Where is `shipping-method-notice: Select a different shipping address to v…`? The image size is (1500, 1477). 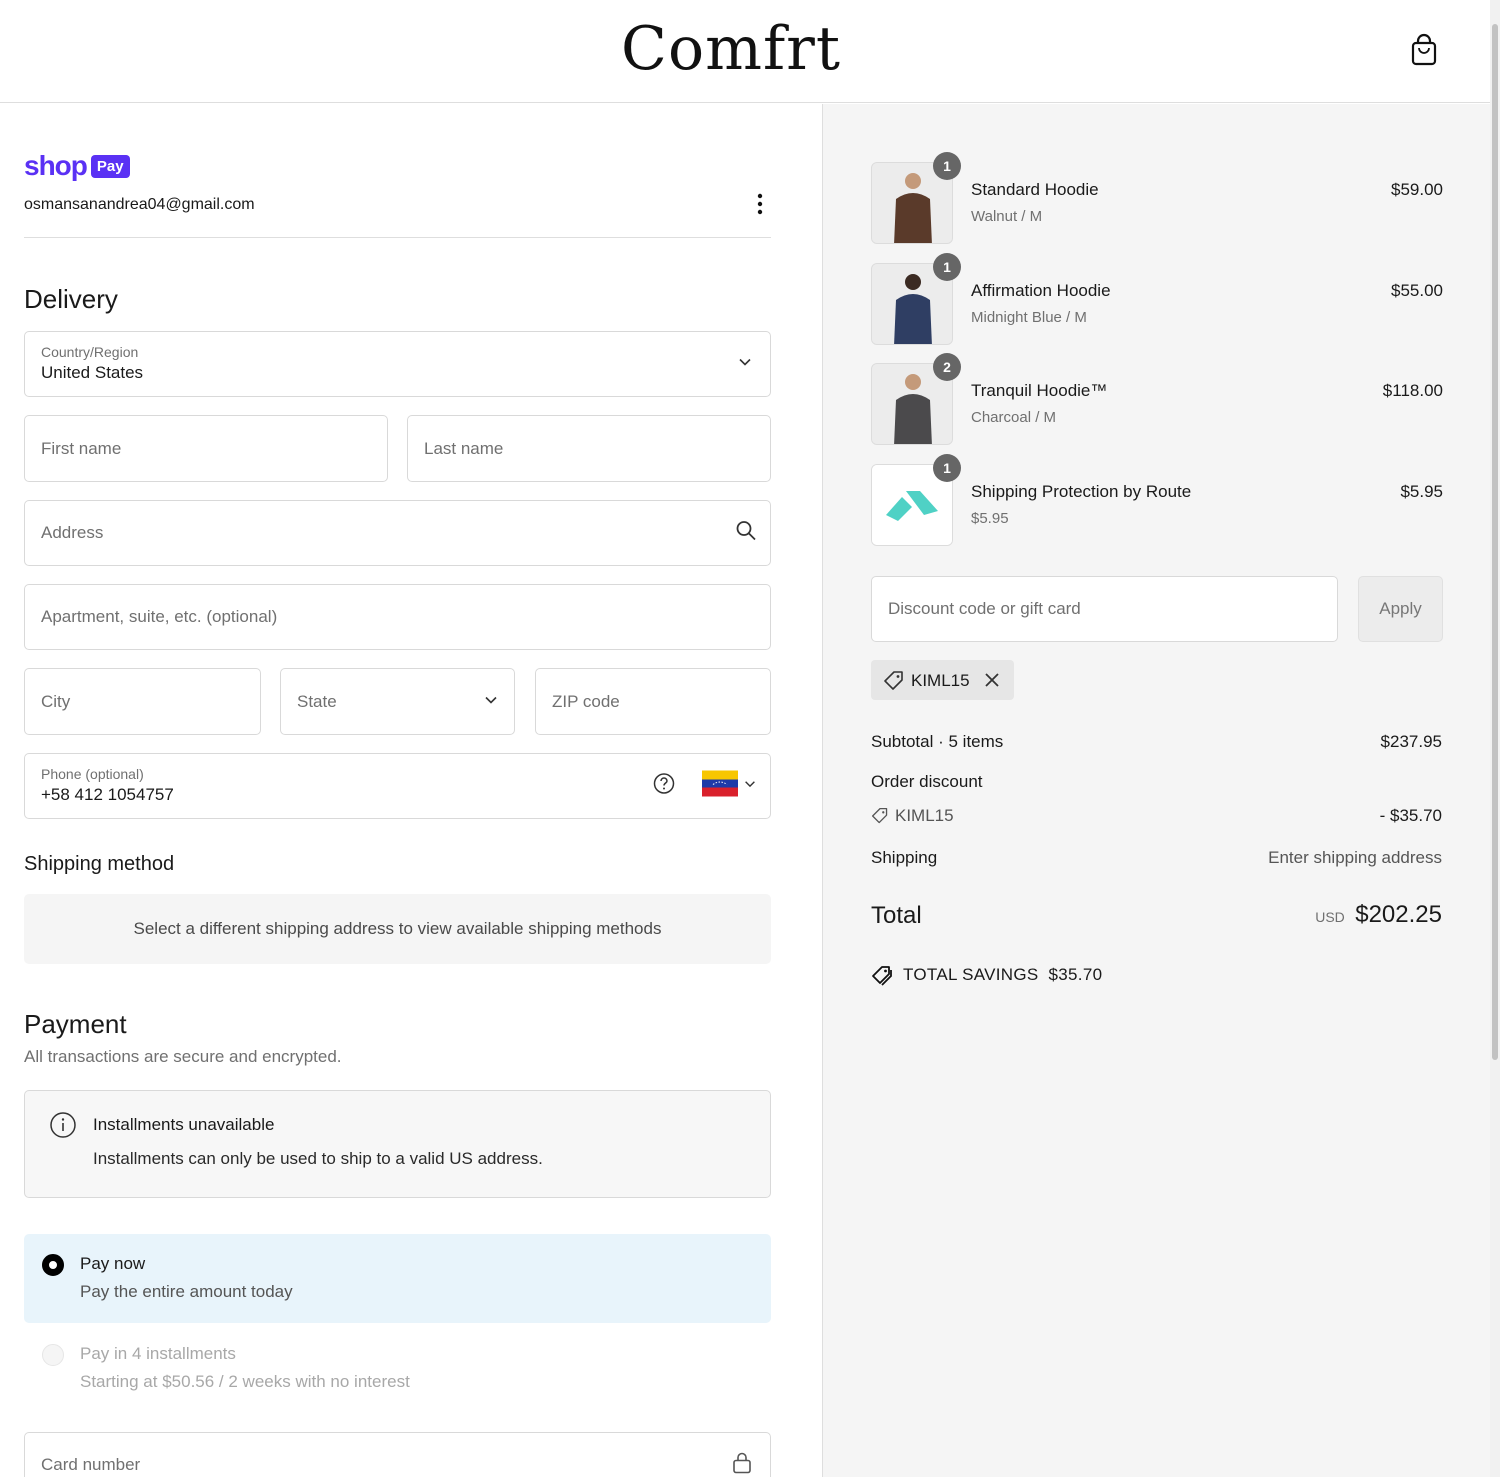
shipping-method-notice: Select a different shipping address to v… is located at coordinates (397, 929).